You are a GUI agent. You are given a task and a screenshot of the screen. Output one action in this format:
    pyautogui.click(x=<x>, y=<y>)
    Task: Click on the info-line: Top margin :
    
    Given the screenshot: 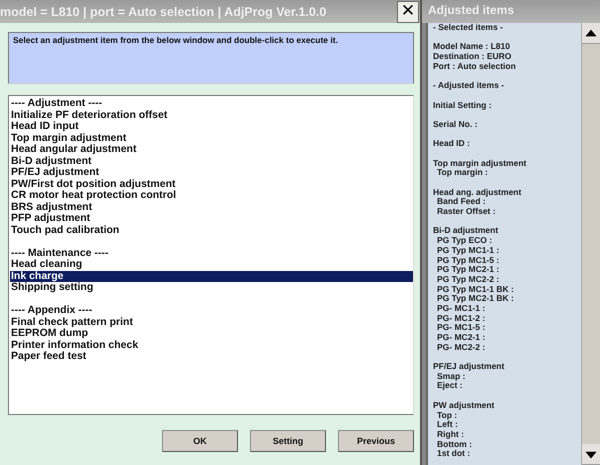 What is the action you would take?
    pyautogui.click(x=462, y=173)
    